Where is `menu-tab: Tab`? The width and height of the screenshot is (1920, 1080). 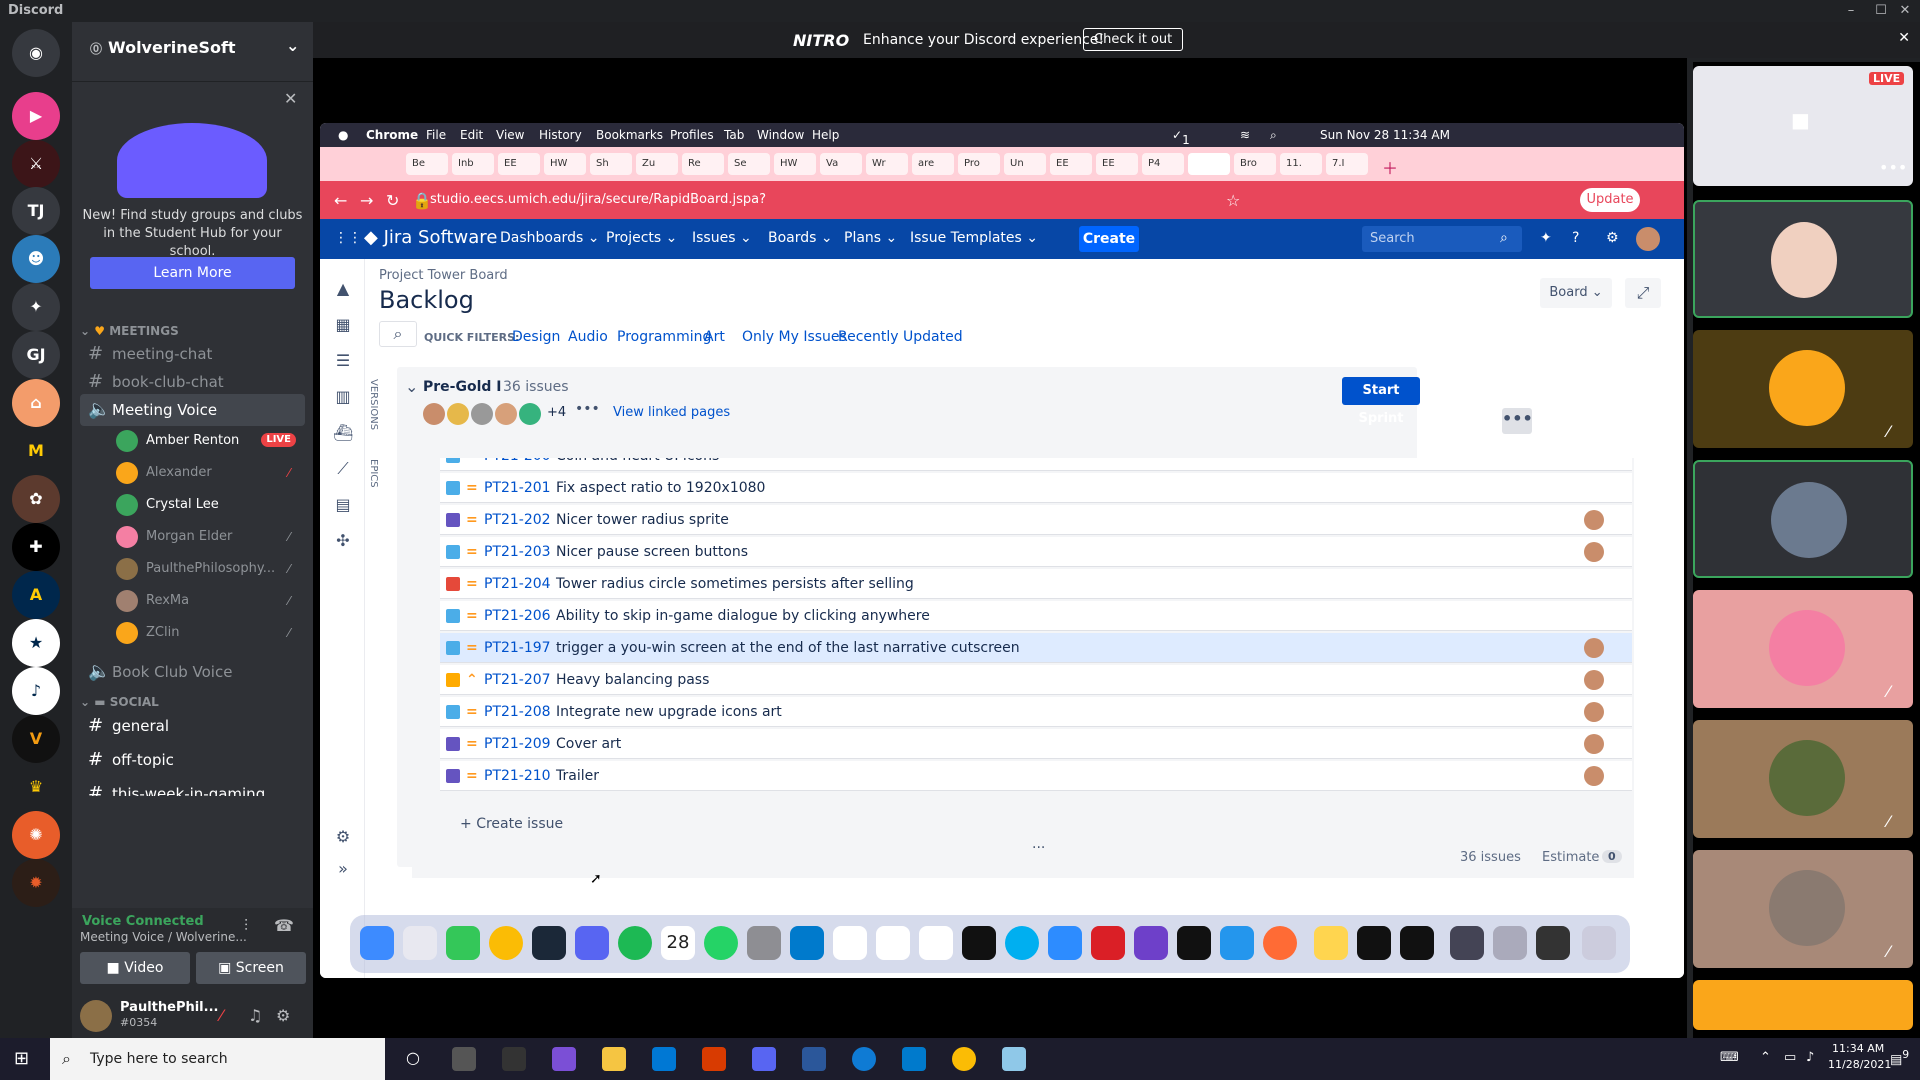
menu-tab: Tab is located at coordinates (734, 135).